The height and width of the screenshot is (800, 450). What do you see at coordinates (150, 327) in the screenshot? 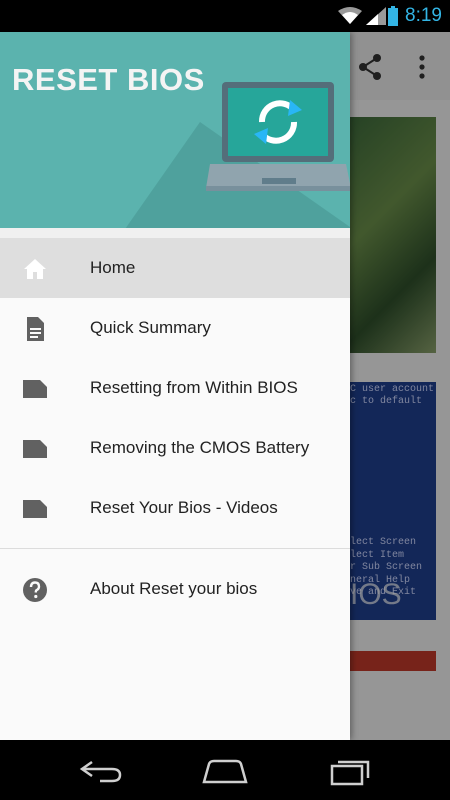
I see `menu-item-label: Quick Summary` at bounding box center [150, 327].